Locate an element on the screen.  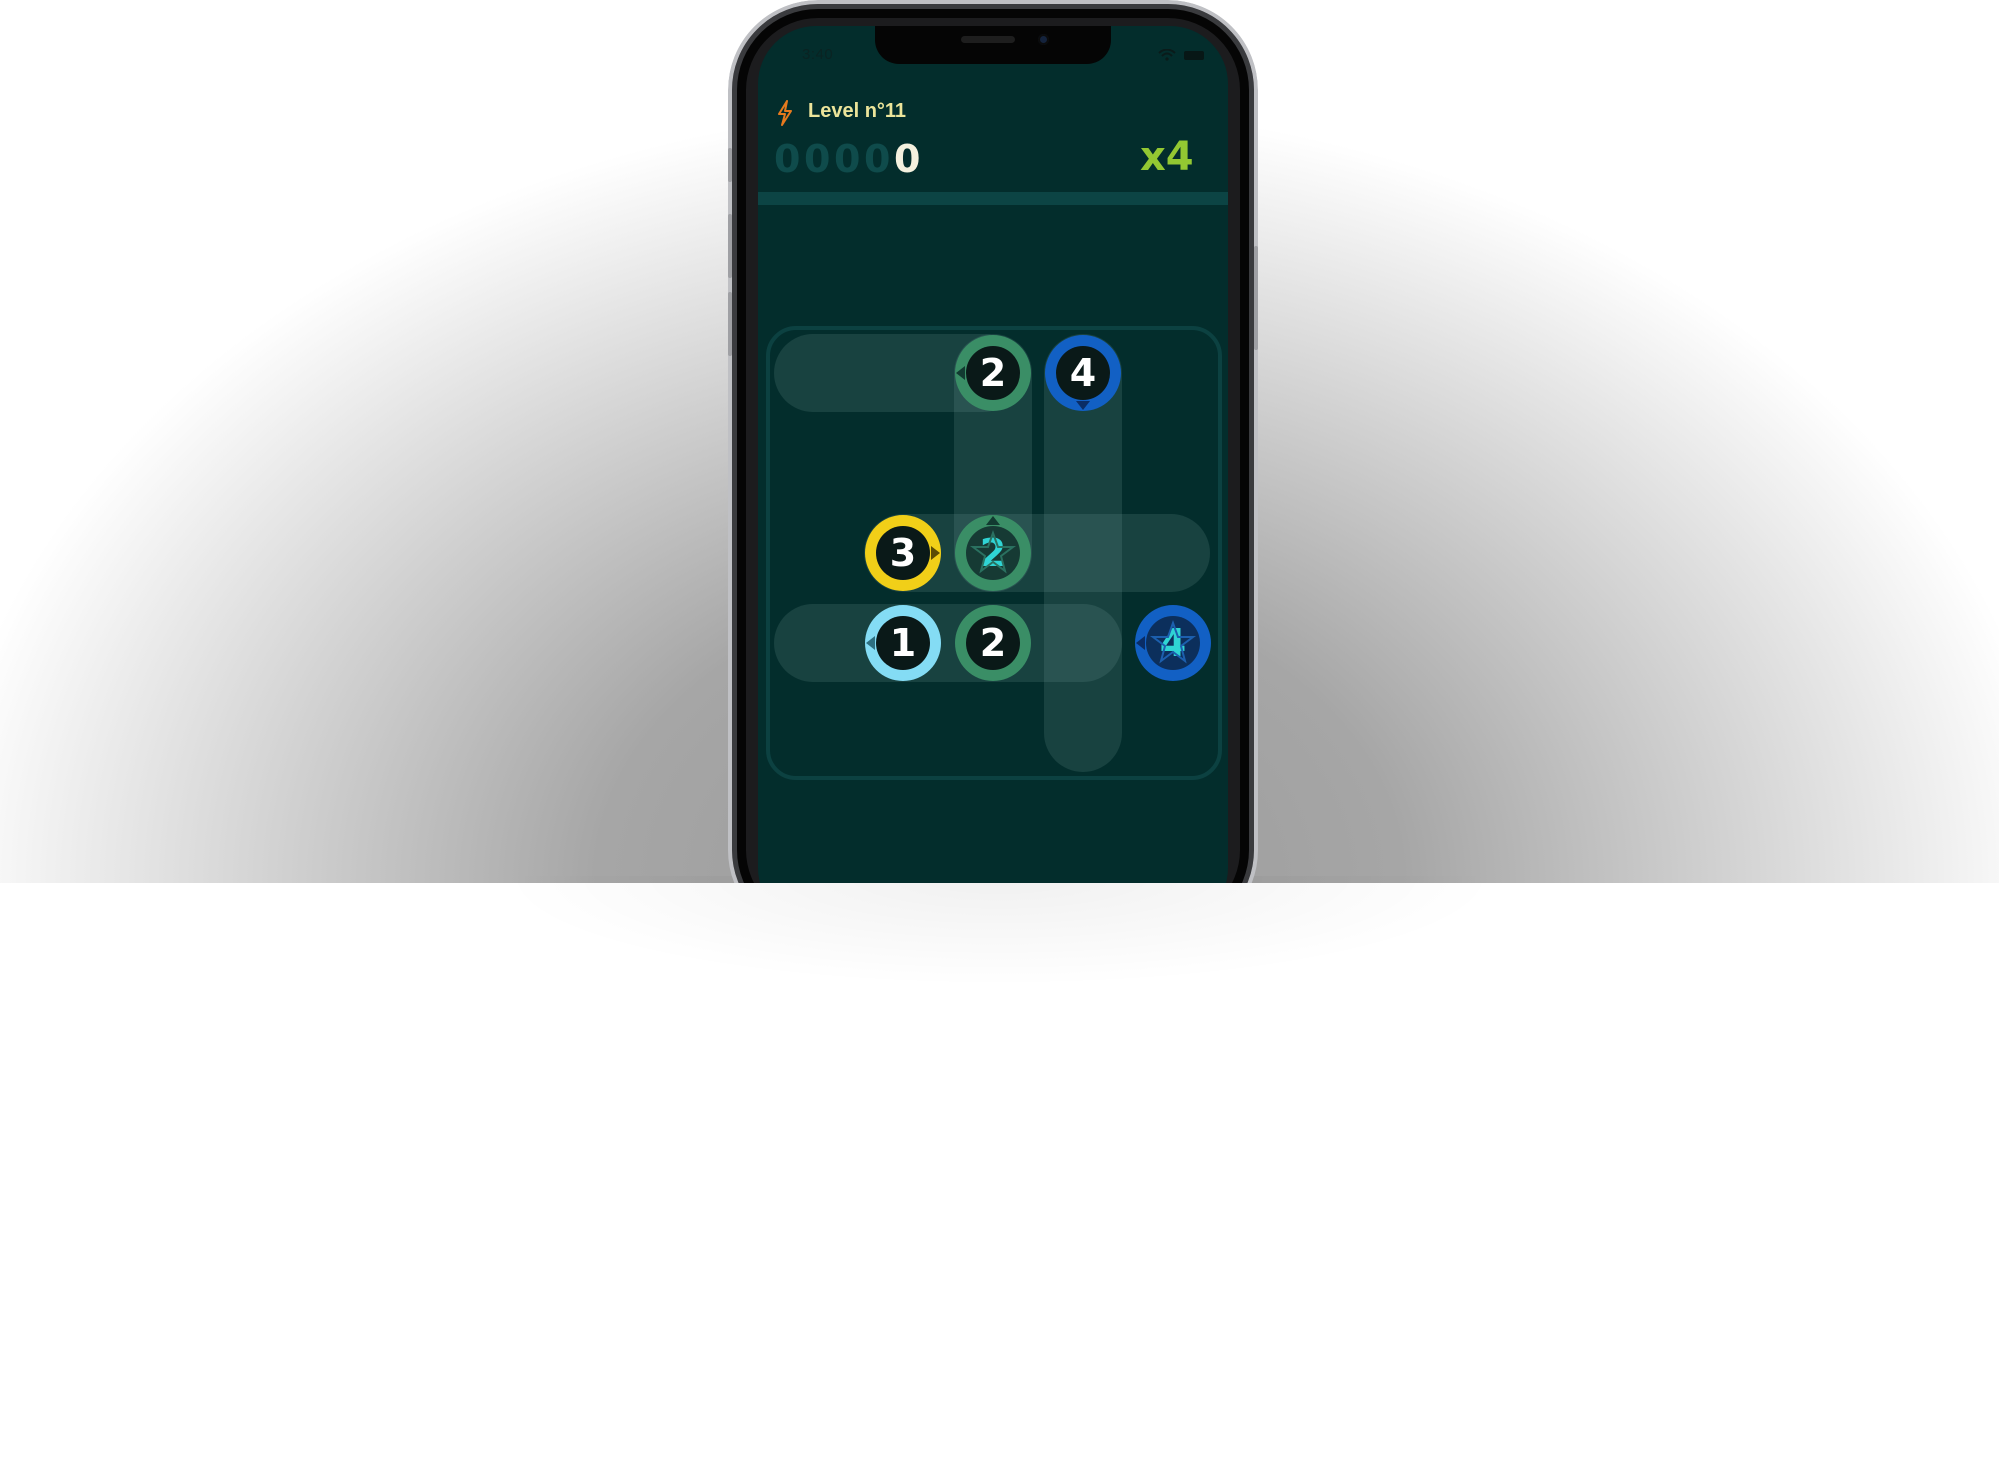
score-multiplier: x4 is located at coordinates (1167, 157).